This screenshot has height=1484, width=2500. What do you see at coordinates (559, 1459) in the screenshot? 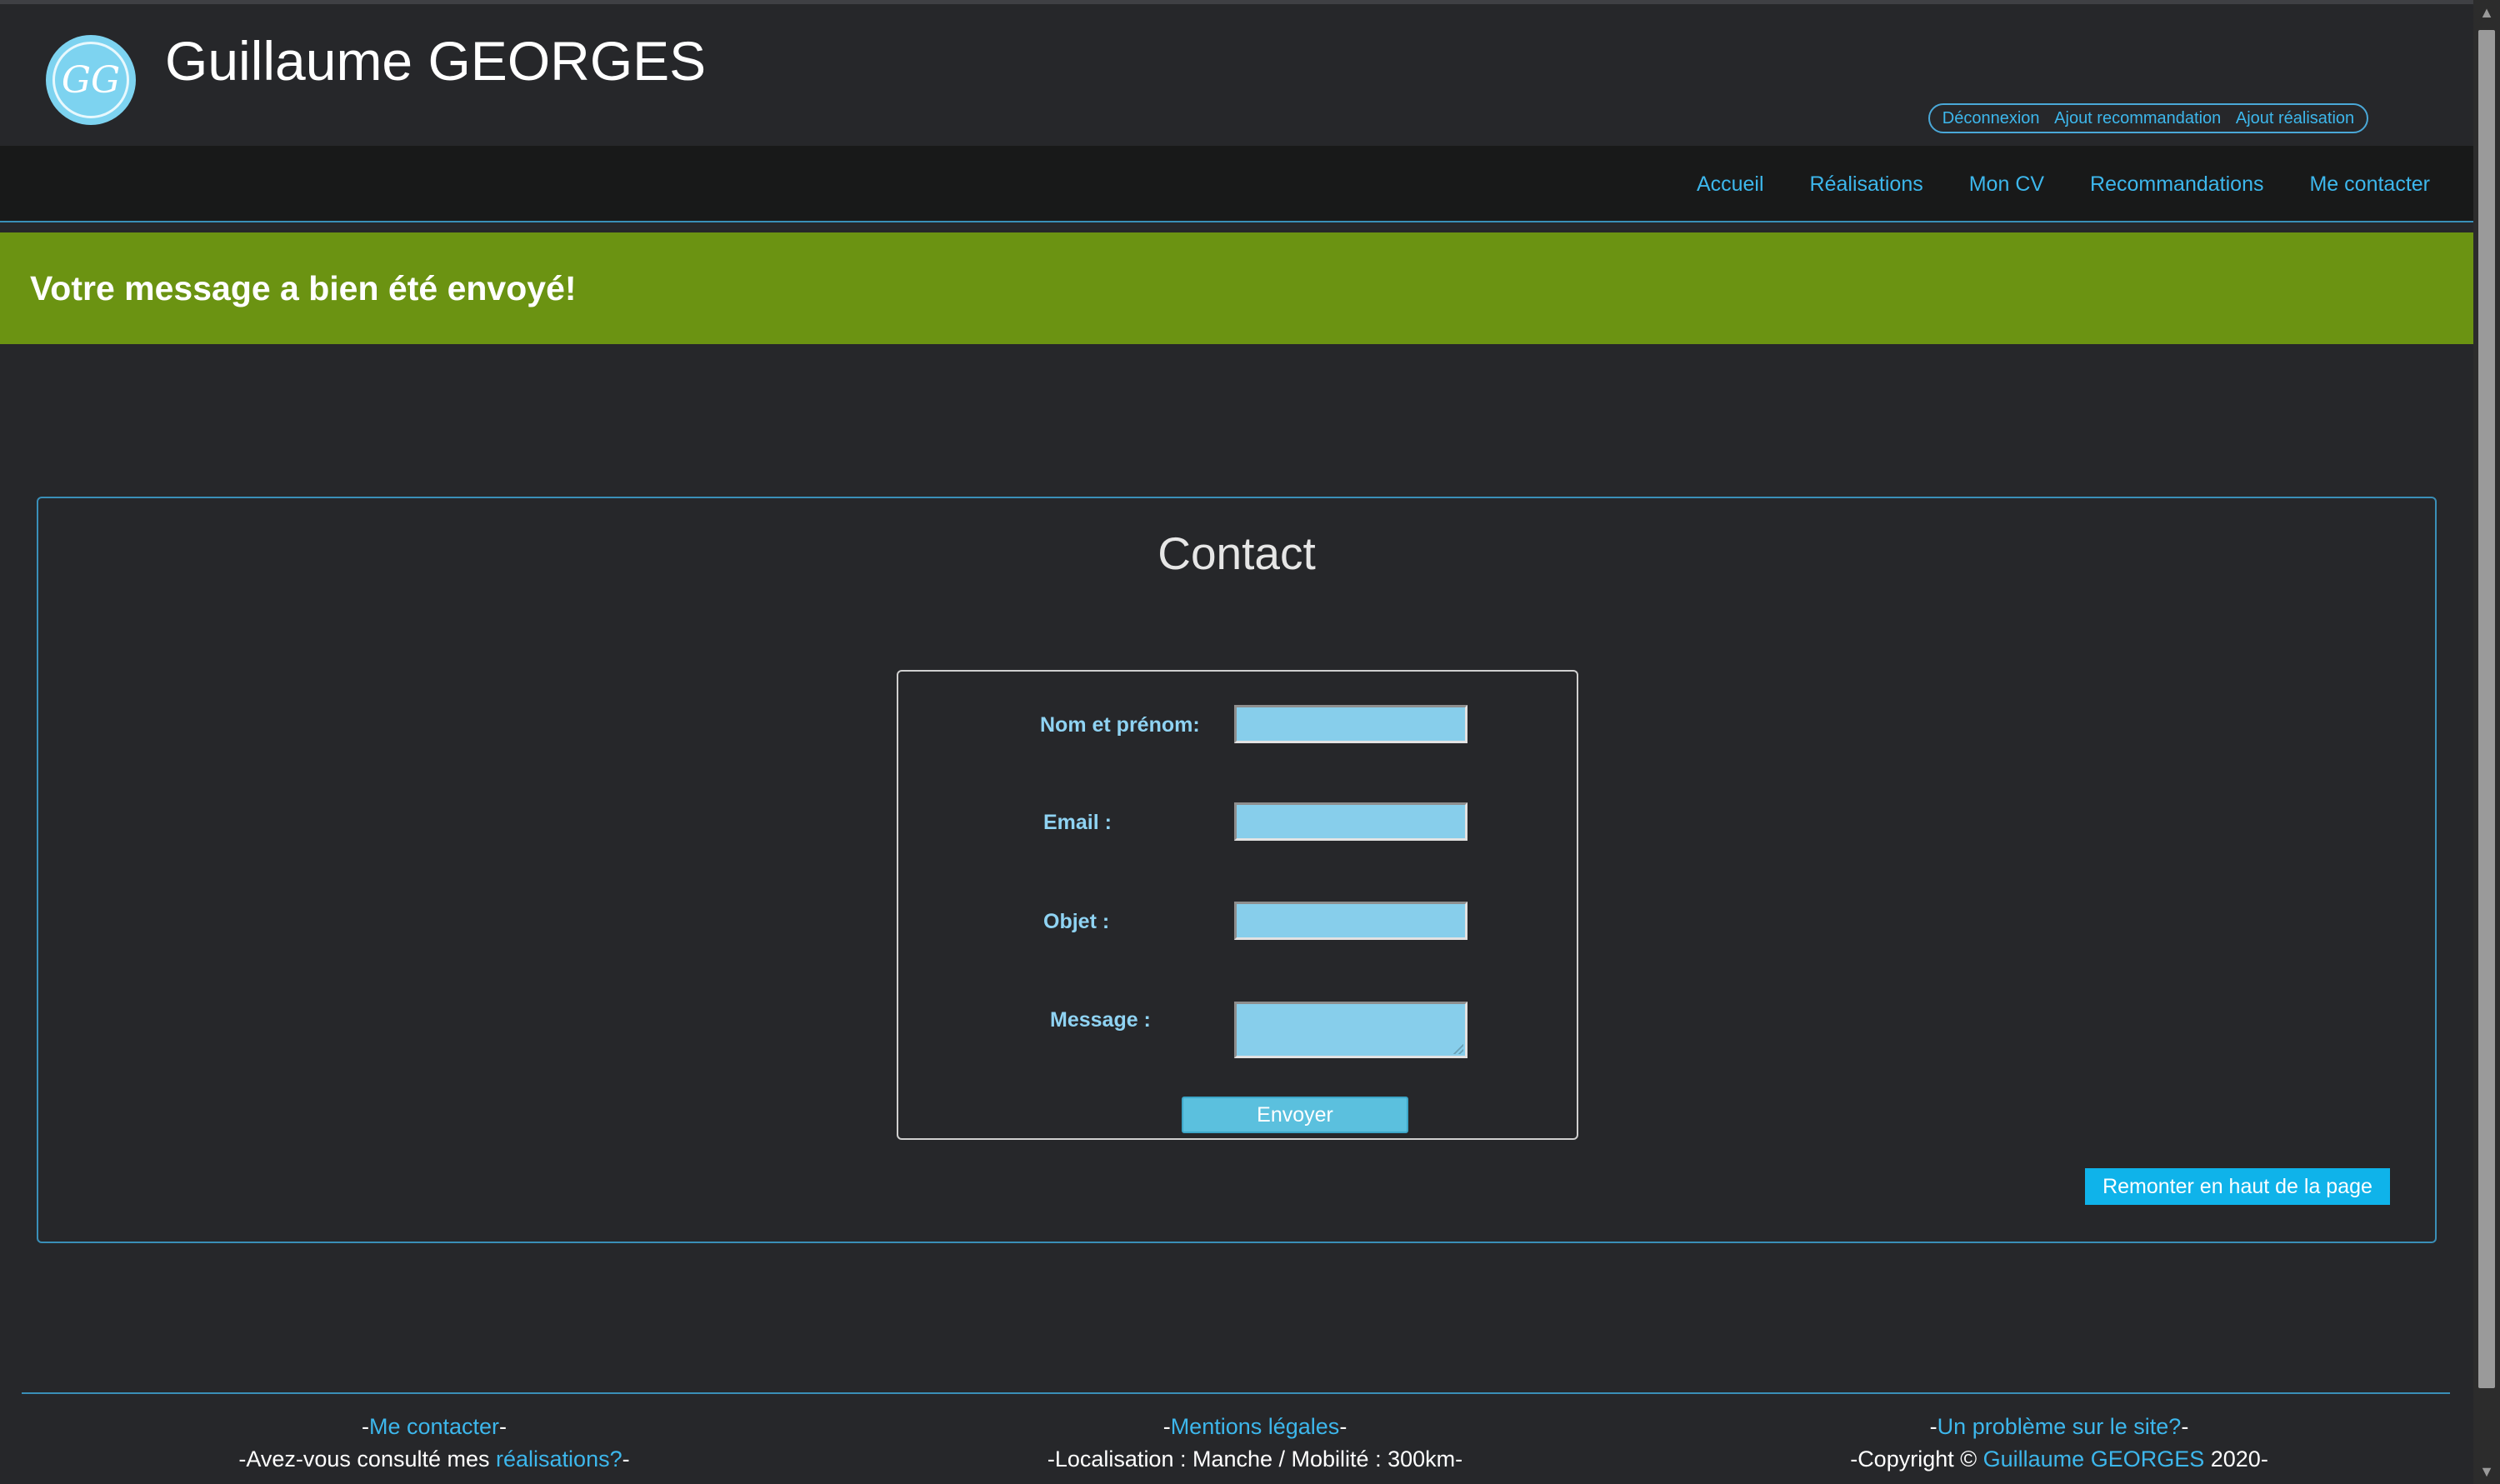
I see `footer-projects-link: réalisations?` at bounding box center [559, 1459].